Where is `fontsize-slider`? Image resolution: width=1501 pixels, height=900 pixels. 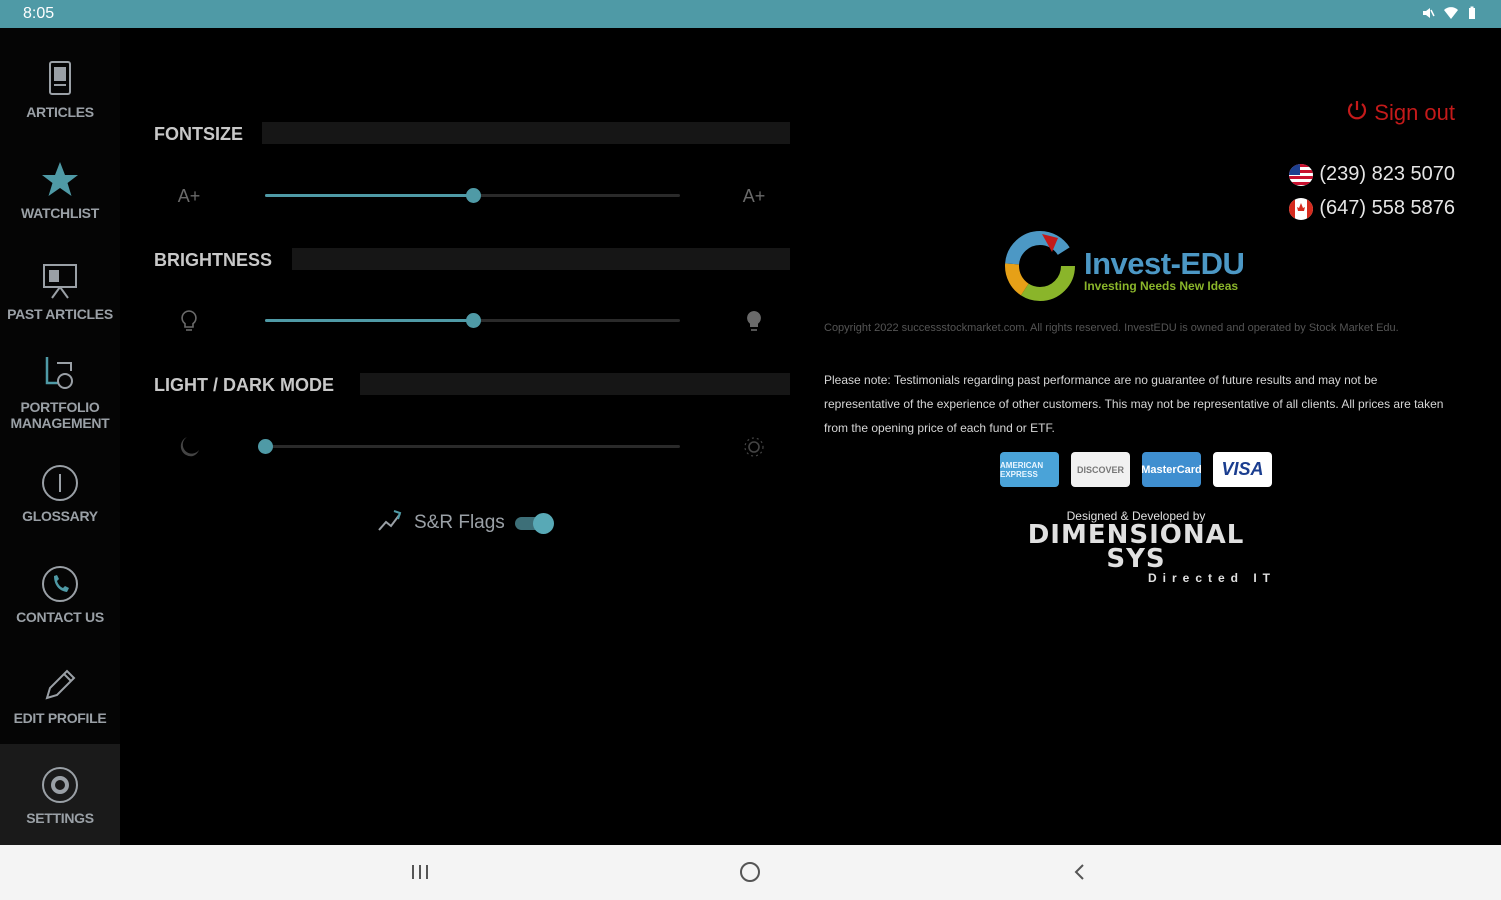
fontsize-slider is located at coordinates (472, 195).